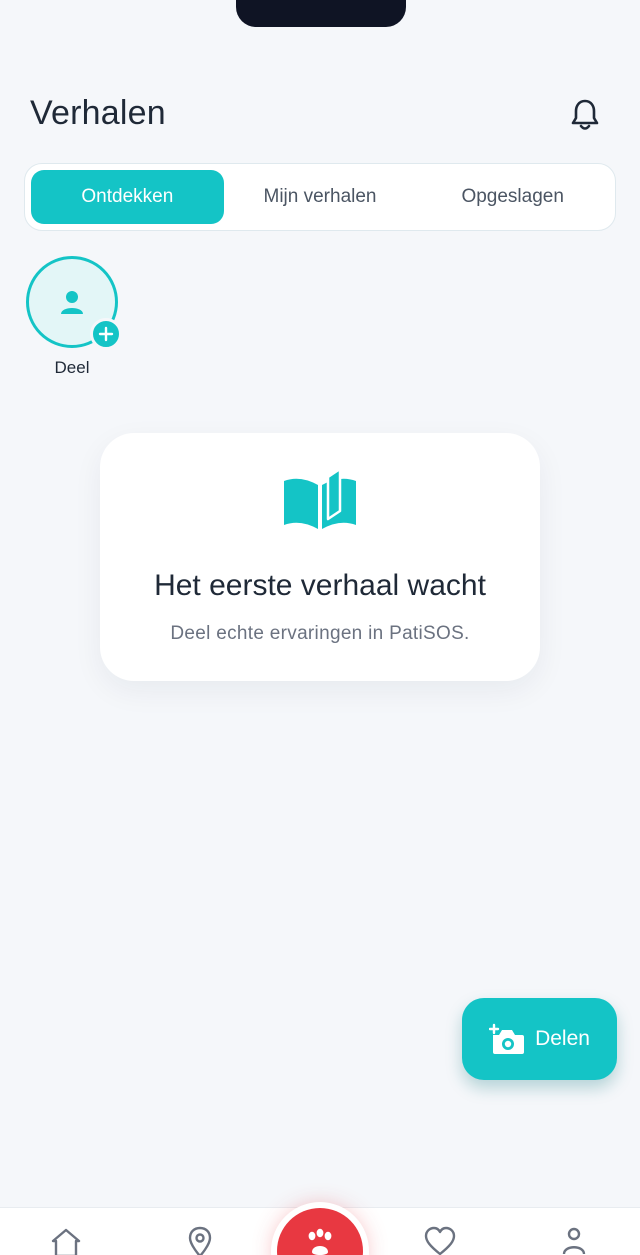 The image size is (640, 1255). I want to click on notifications-button, so click(585, 115).